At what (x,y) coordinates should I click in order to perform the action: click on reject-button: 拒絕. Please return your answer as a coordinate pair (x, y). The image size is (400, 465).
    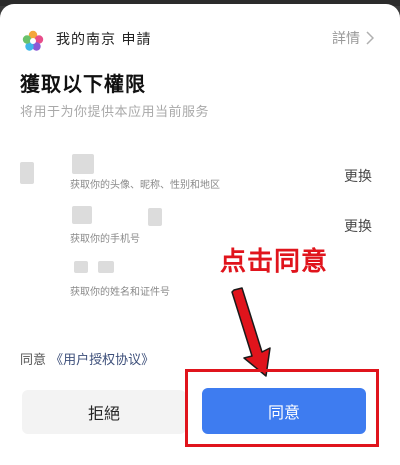
    Looking at the image, I should click on (104, 412).